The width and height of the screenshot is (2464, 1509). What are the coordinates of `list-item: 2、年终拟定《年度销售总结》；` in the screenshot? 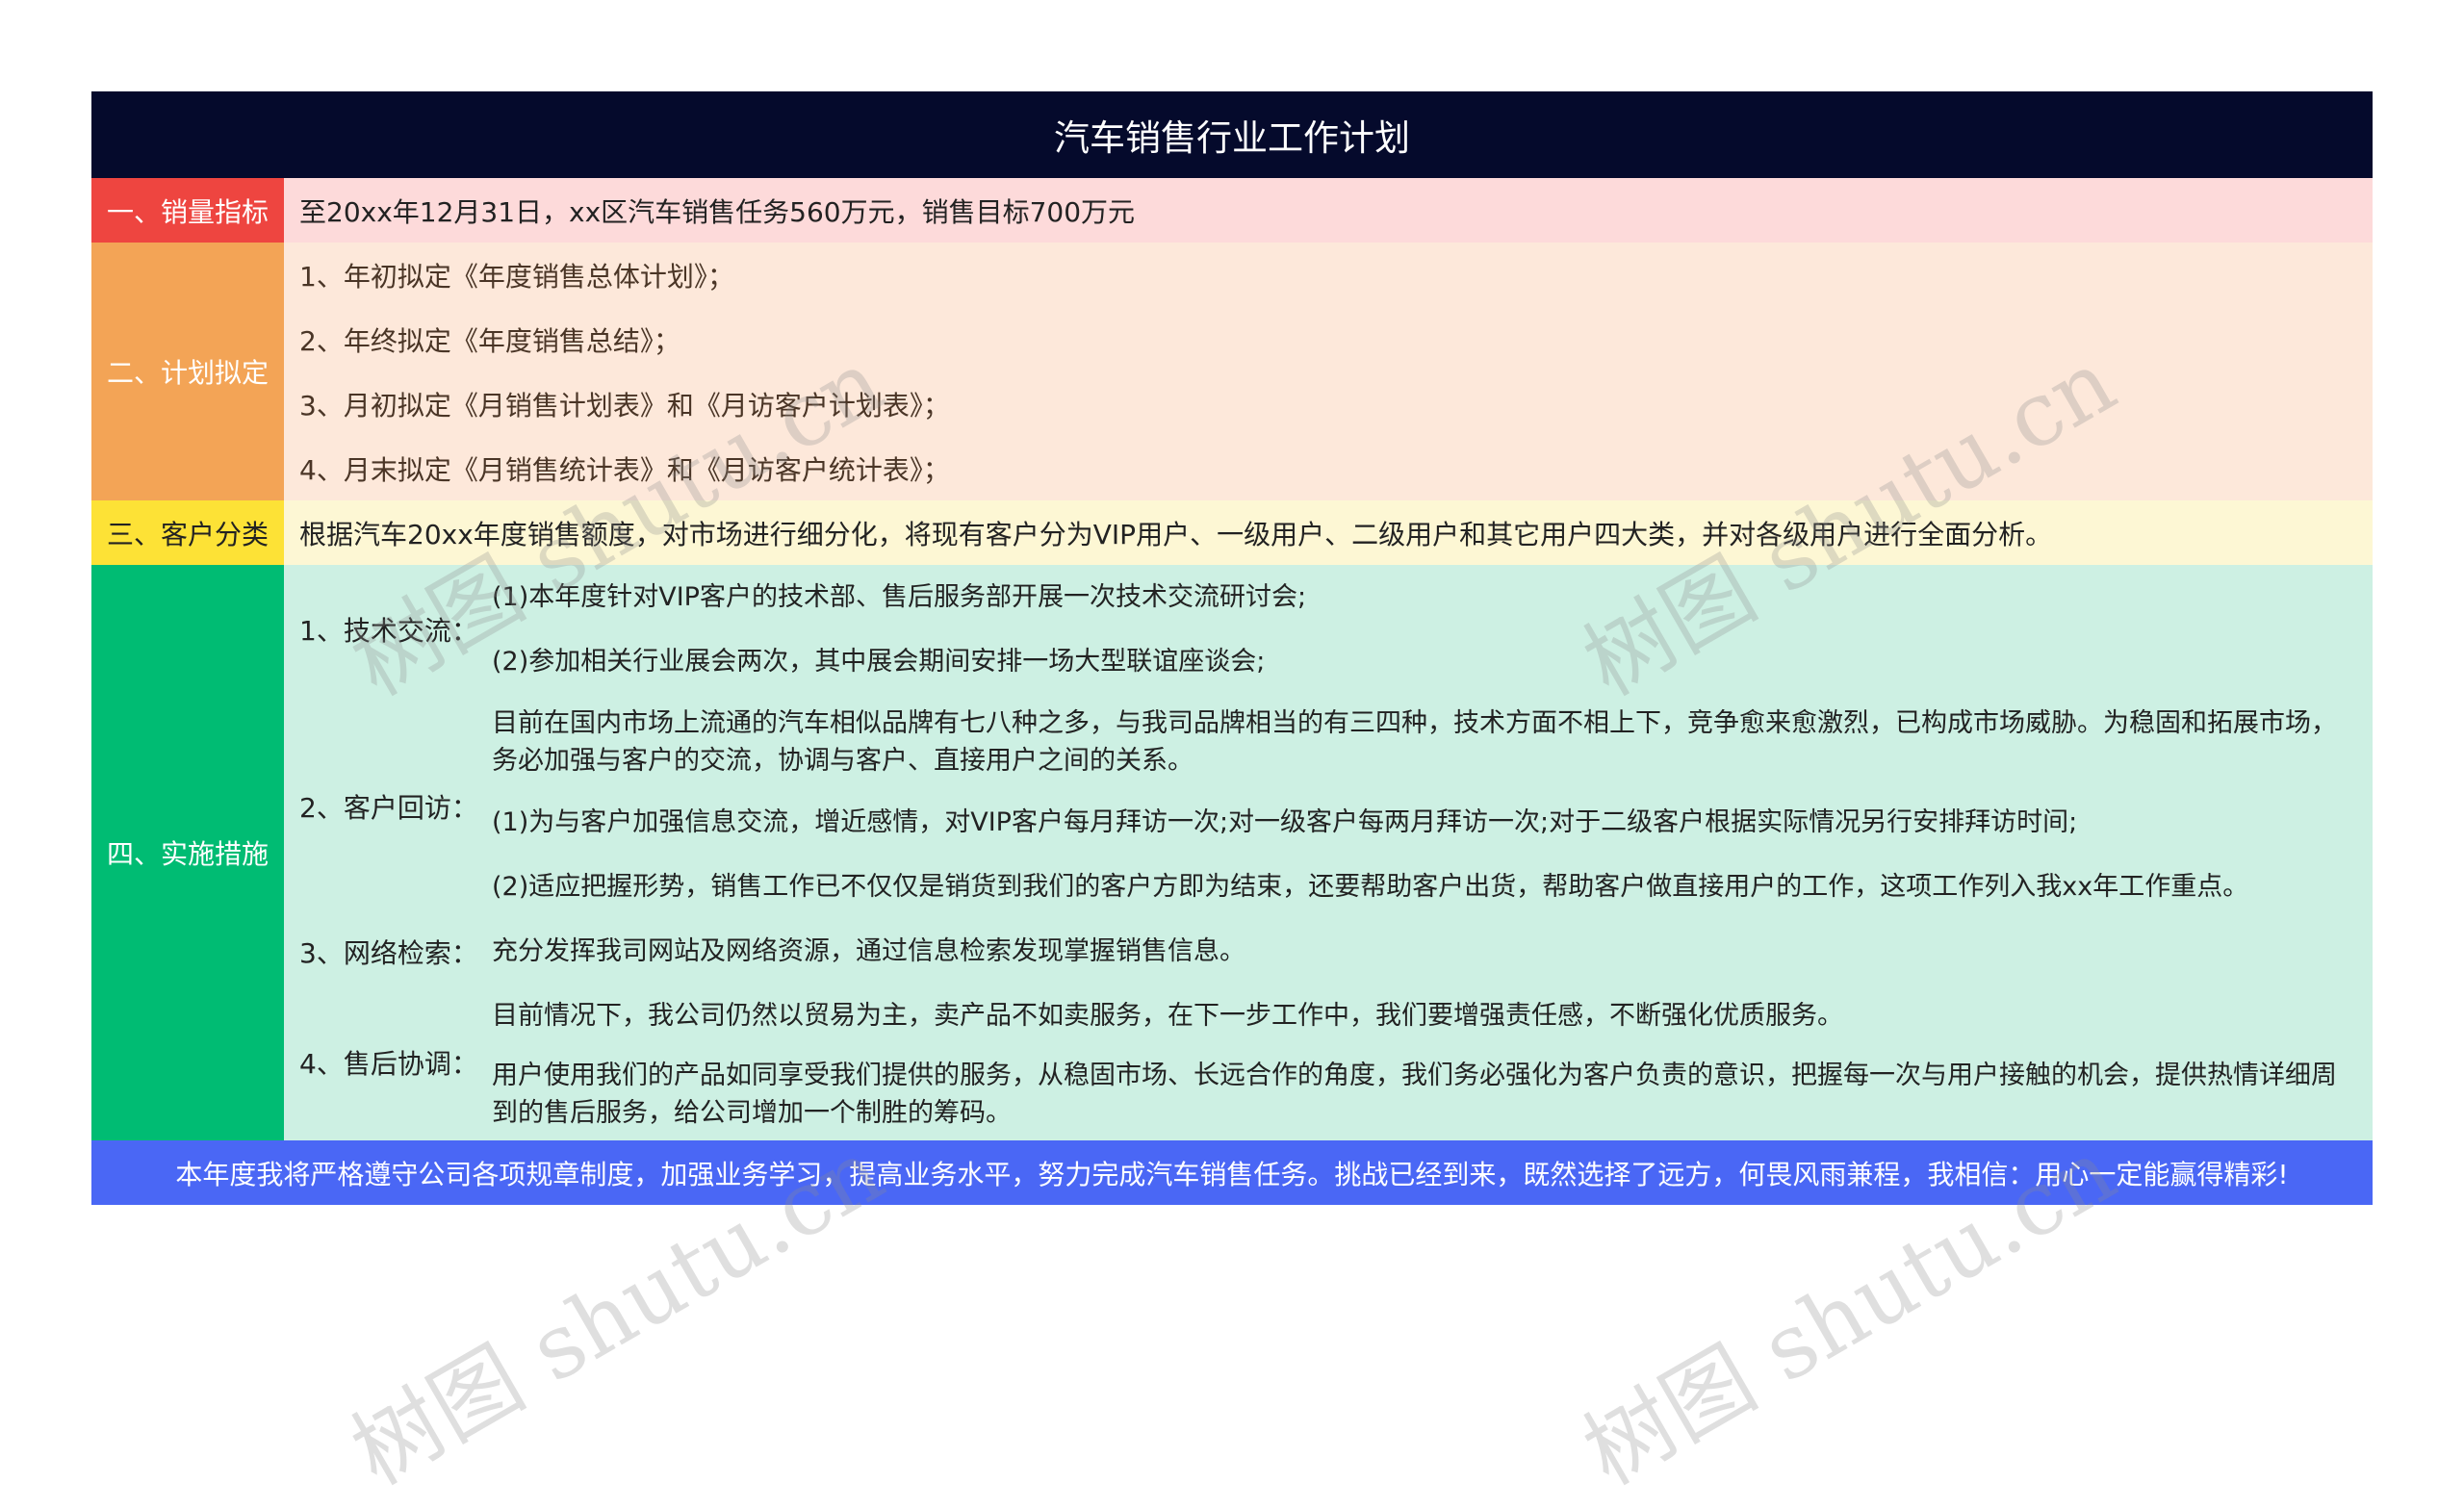 It's located at (489, 340).